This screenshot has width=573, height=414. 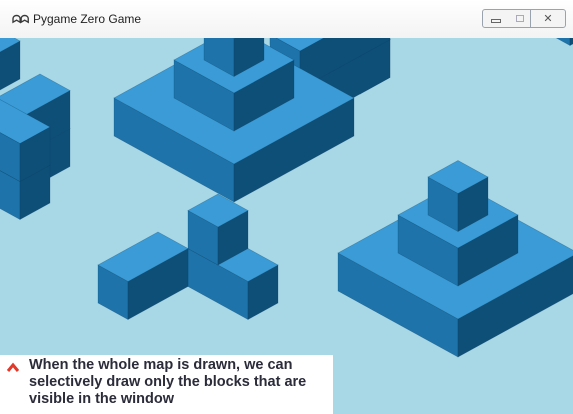 I want to click on maximize-button, so click(x=519, y=18).